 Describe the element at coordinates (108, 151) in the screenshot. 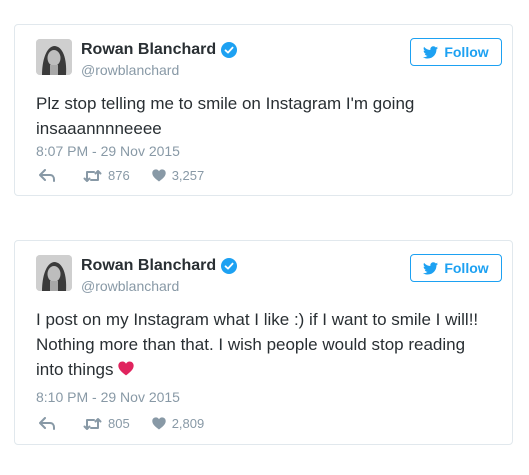

I see `tweet-timestamp: 8:07 PM - 29 Nov 2015` at that location.